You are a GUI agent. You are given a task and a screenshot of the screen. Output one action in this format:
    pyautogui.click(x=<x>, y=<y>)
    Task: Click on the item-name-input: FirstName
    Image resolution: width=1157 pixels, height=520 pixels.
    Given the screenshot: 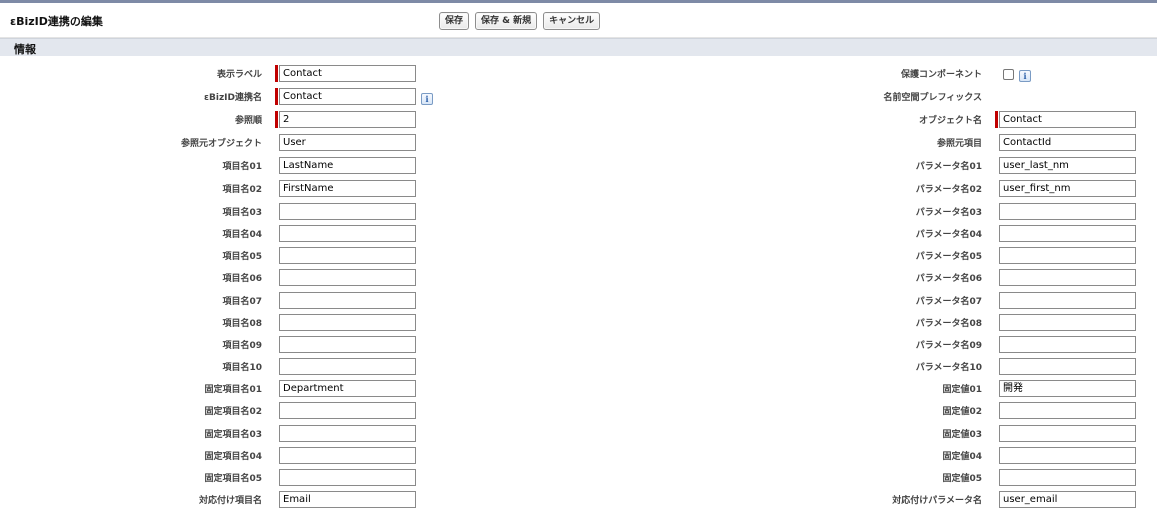 What is the action you would take?
    pyautogui.click(x=347, y=188)
    